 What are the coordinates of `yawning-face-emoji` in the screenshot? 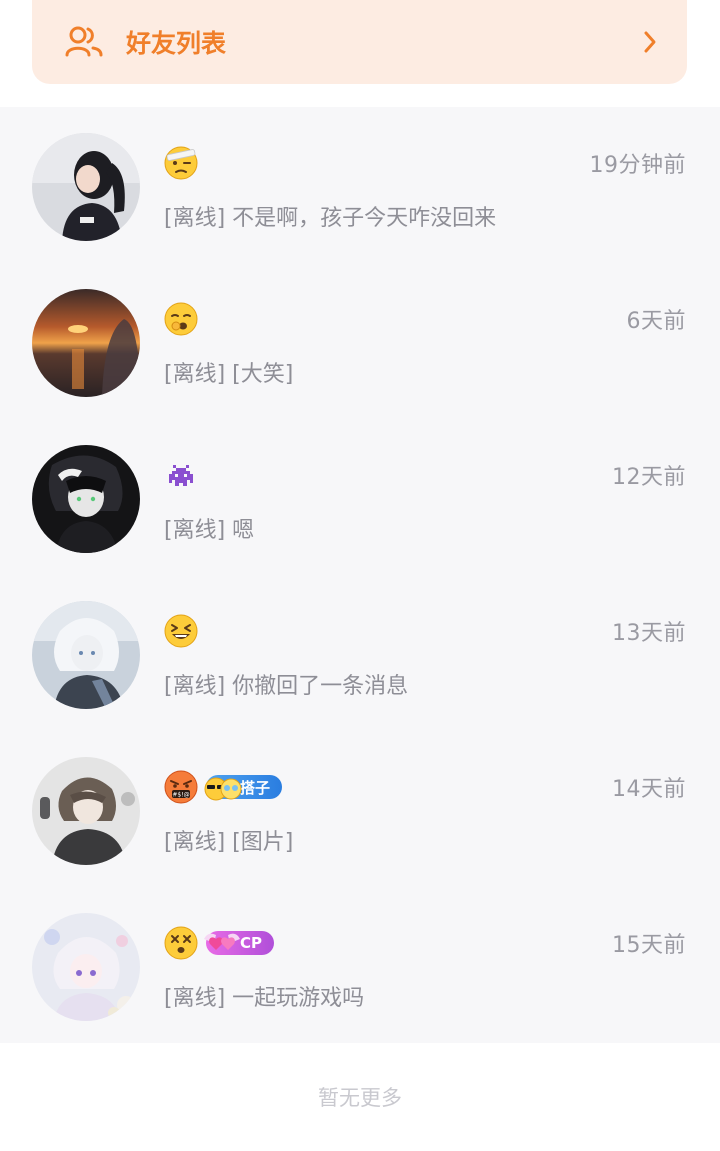 It's located at (181, 319).